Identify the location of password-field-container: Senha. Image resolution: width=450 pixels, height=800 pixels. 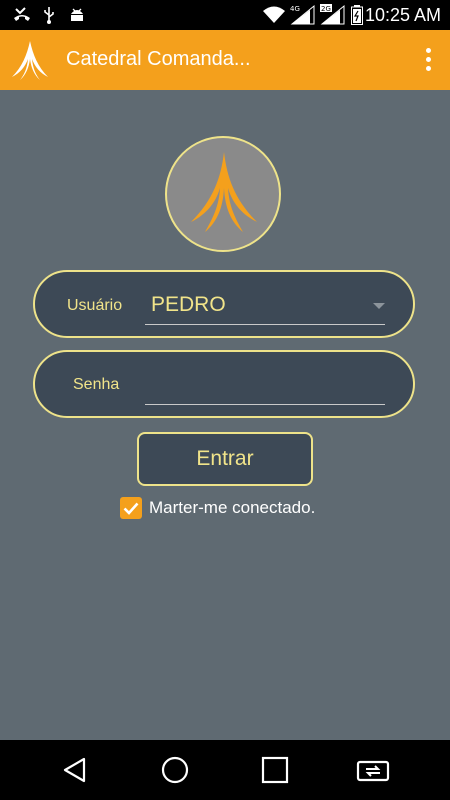
(224, 384).